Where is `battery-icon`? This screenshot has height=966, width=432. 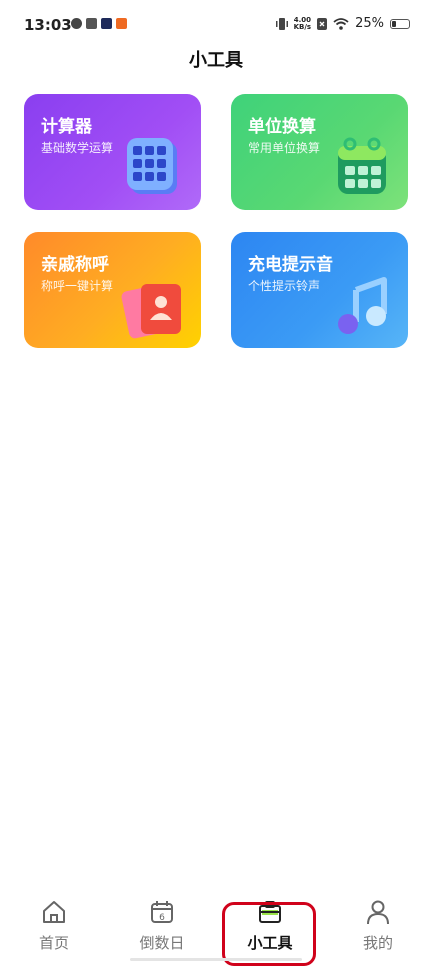 battery-icon is located at coordinates (400, 23).